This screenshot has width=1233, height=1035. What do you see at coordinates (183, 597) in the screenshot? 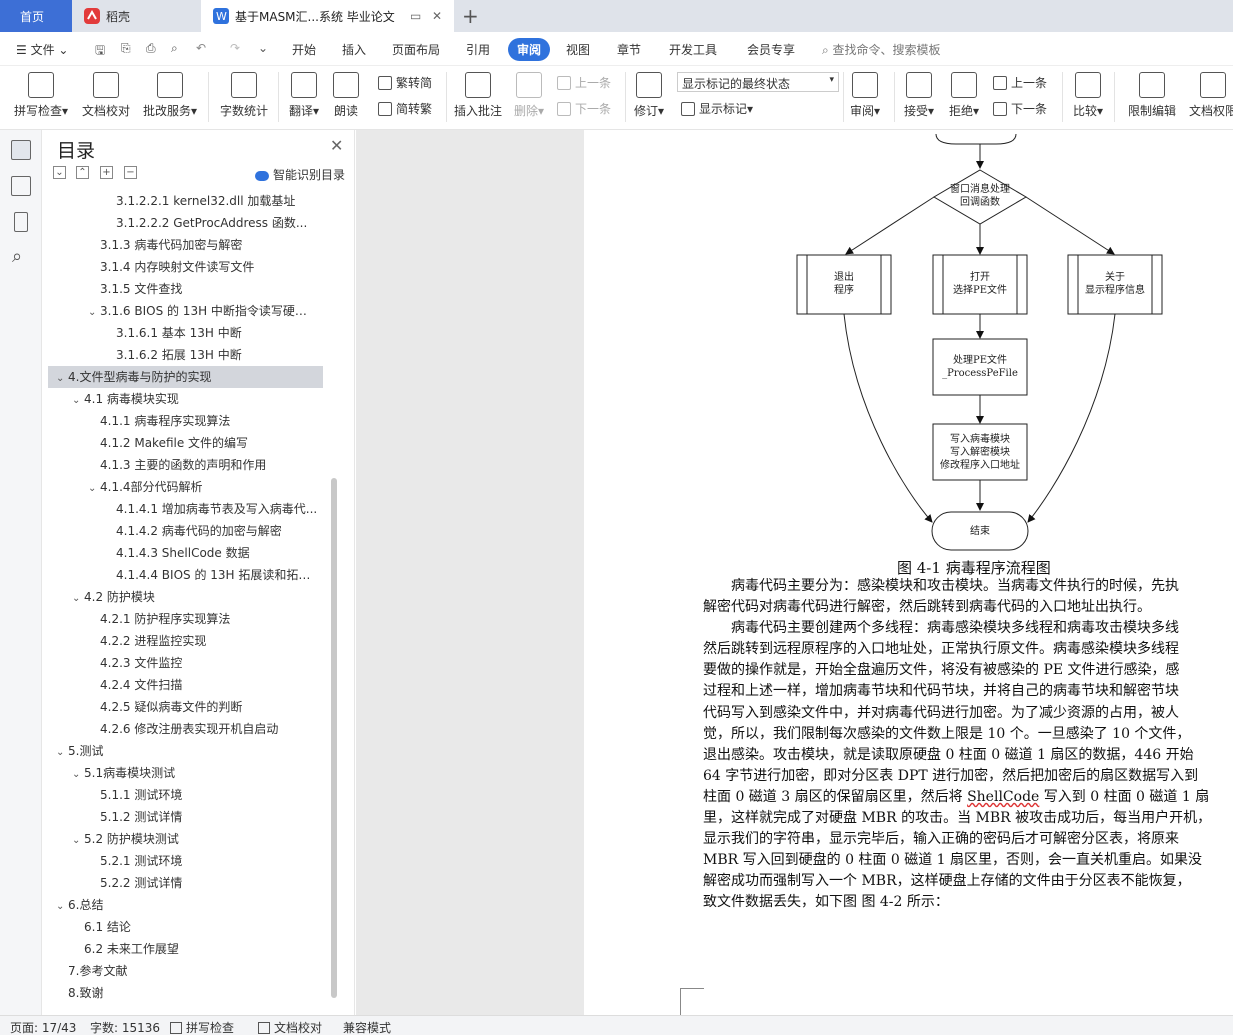
I see `toc-item: ⌄ 4.2 防护模块` at bounding box center [183, 597].